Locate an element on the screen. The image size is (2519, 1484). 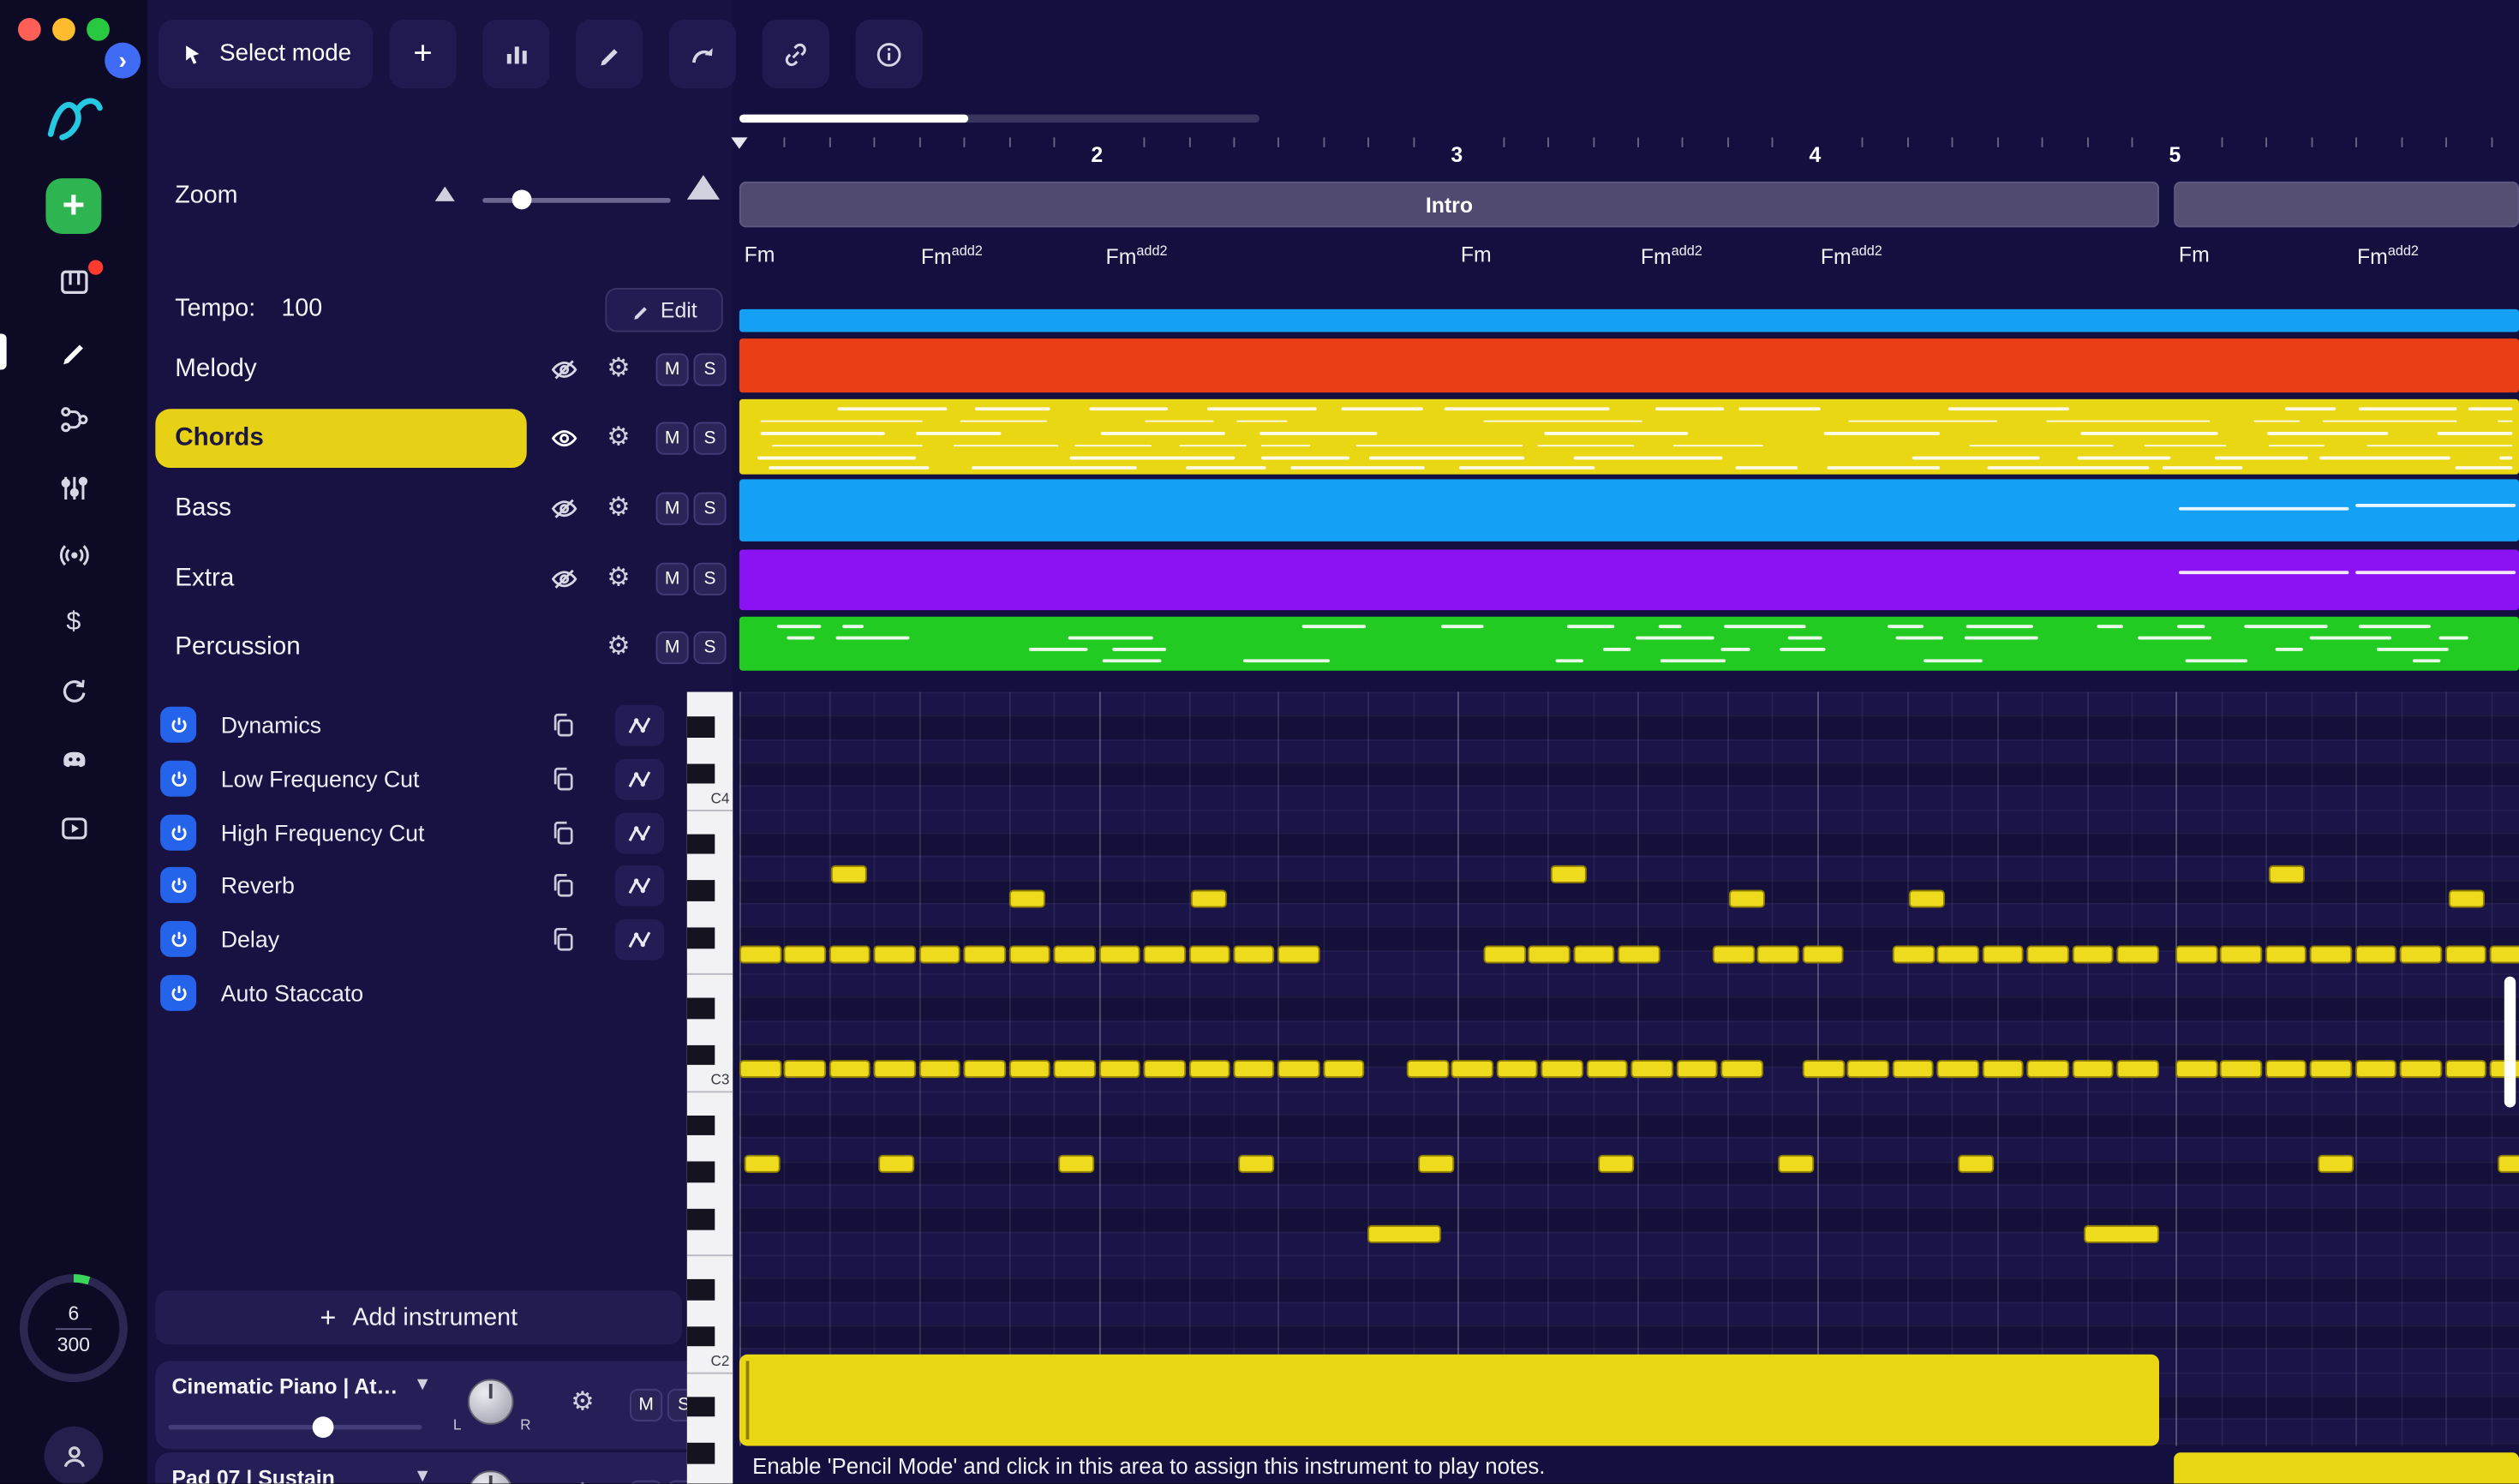
volume-slider-thumb is located at coordinates (323, 1428).